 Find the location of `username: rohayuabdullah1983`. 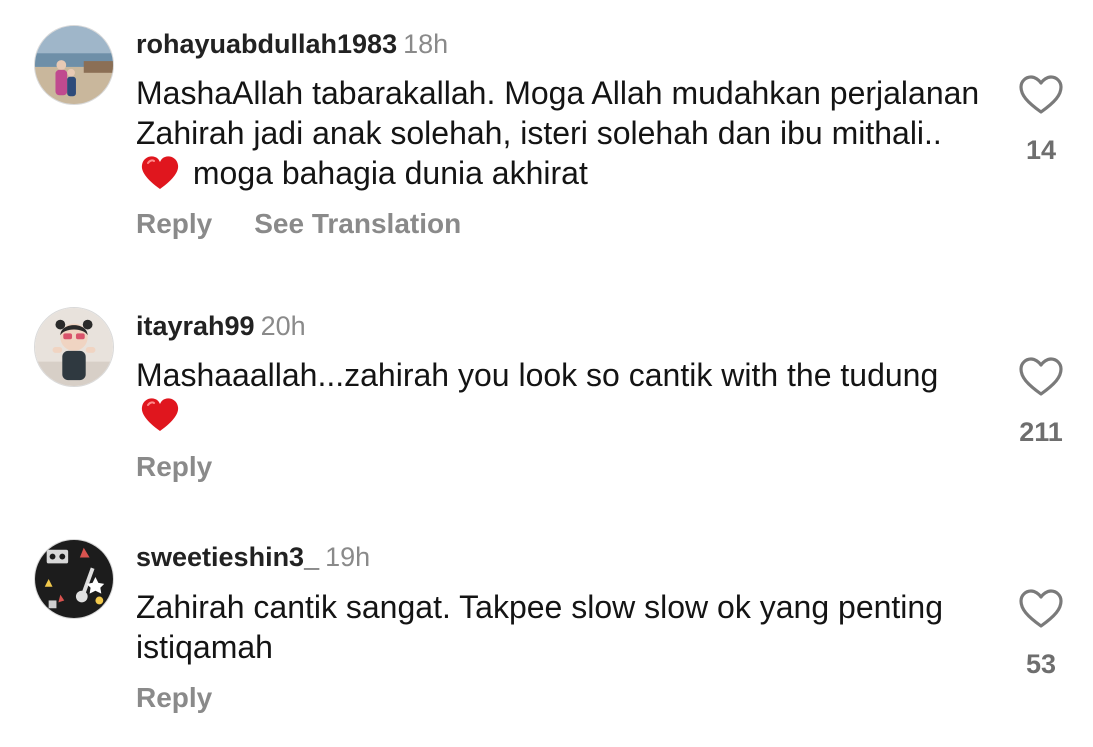

username: rohayuabdullah1983 is located at coordinates (266, 44).